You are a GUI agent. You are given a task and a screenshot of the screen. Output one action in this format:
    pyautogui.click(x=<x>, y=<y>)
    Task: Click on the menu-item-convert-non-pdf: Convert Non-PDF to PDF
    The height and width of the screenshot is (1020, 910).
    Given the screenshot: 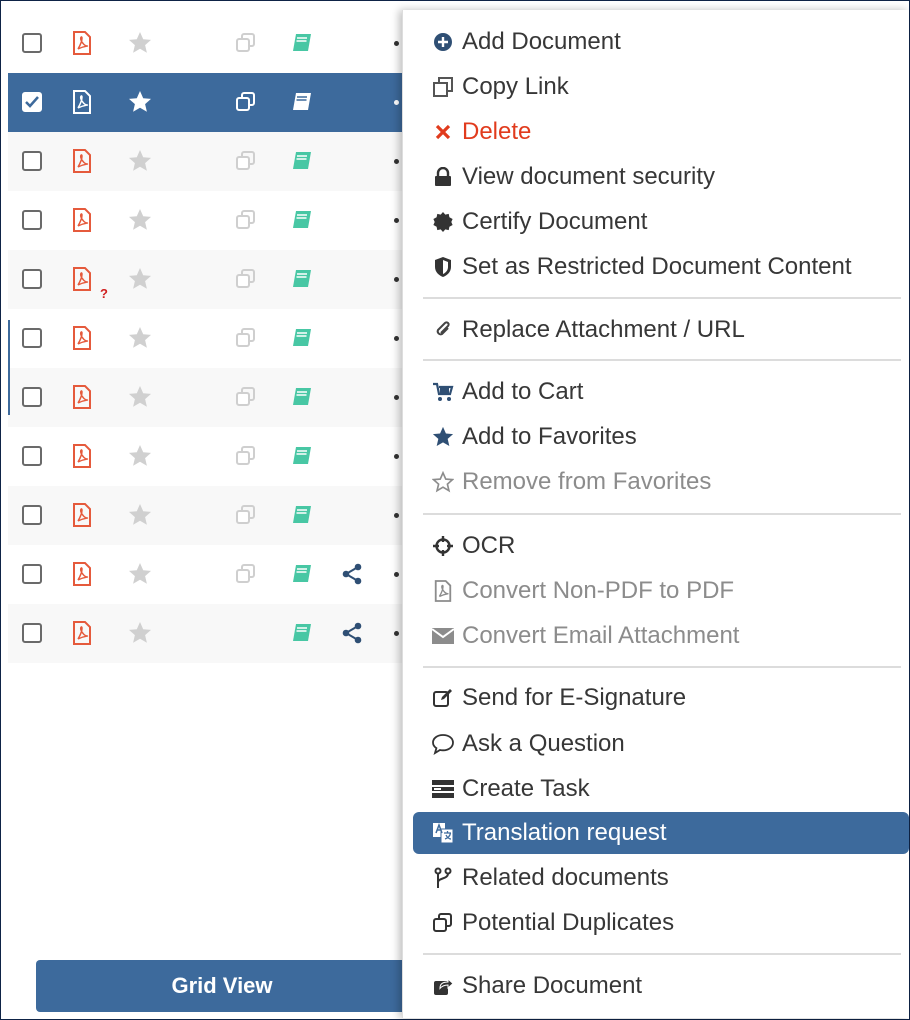 What is the action you would take?
    pyautogui.click(x=661, y=591)
    